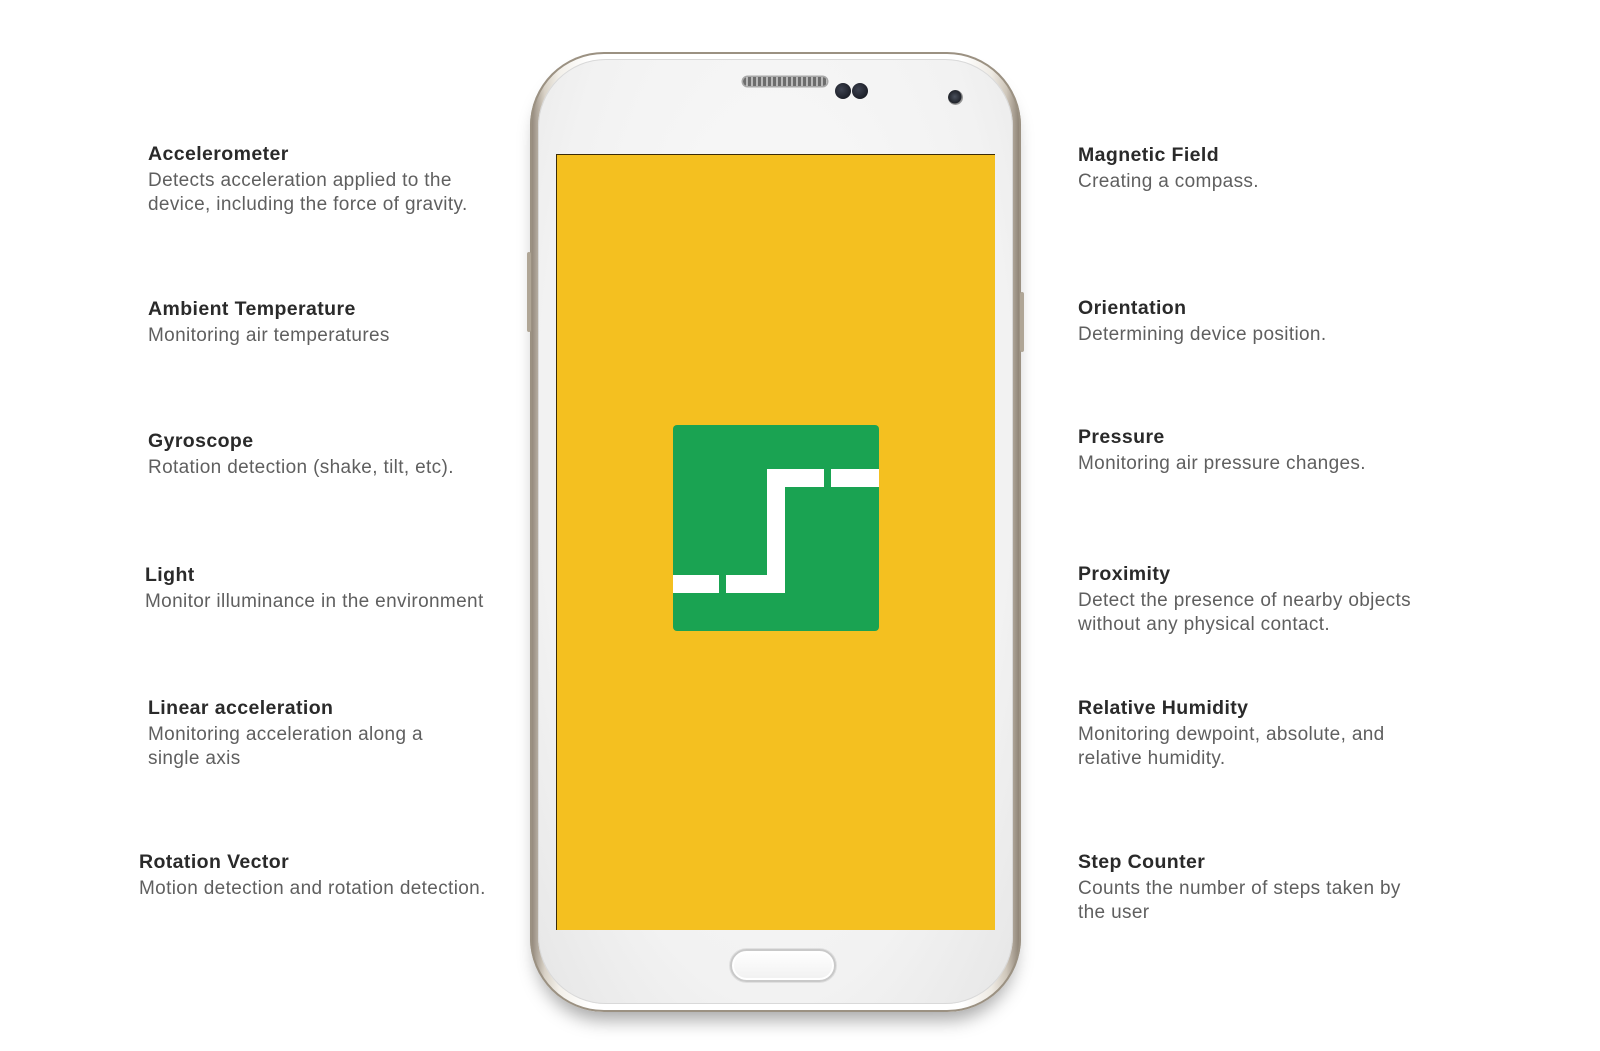 This screenshot has height=1051, width=1600. Describe the element at coordinates (843, 91) in the screenshot. I see `proximity-sensor-icon` at that location.